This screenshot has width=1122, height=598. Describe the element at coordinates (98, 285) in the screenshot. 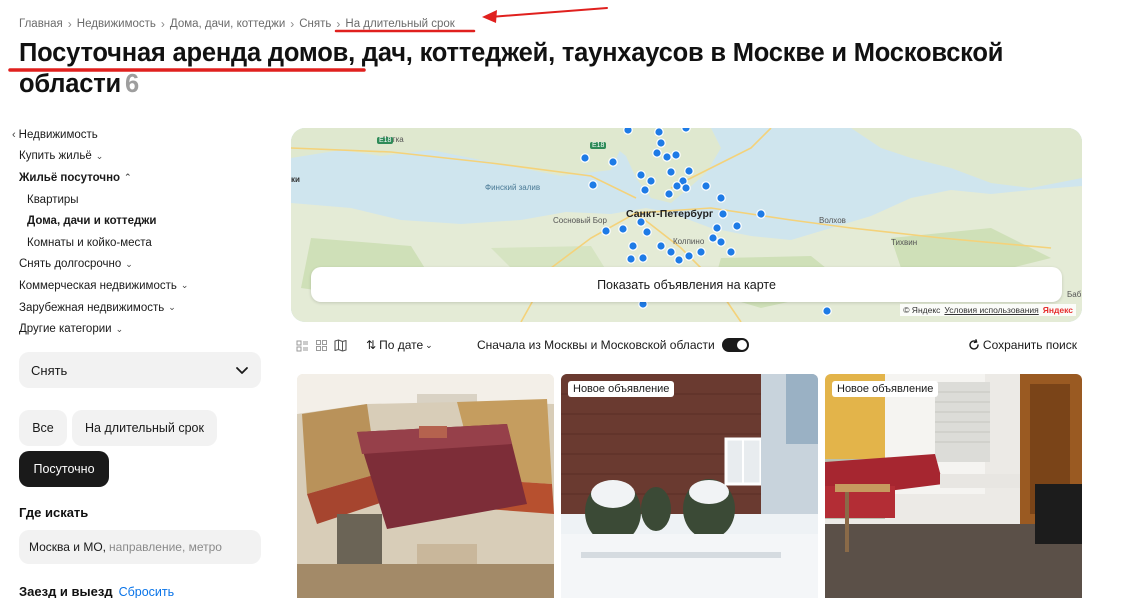

I see `sidebar-item-label: Коммерческая недвижимость` at that location.